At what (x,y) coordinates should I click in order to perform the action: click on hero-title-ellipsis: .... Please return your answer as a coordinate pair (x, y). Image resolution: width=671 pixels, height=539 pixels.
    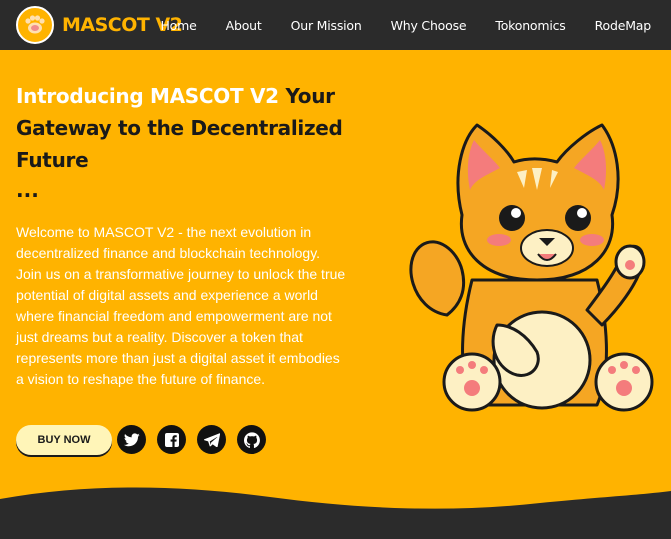
    Looking at the image, I should click on (27, 190).